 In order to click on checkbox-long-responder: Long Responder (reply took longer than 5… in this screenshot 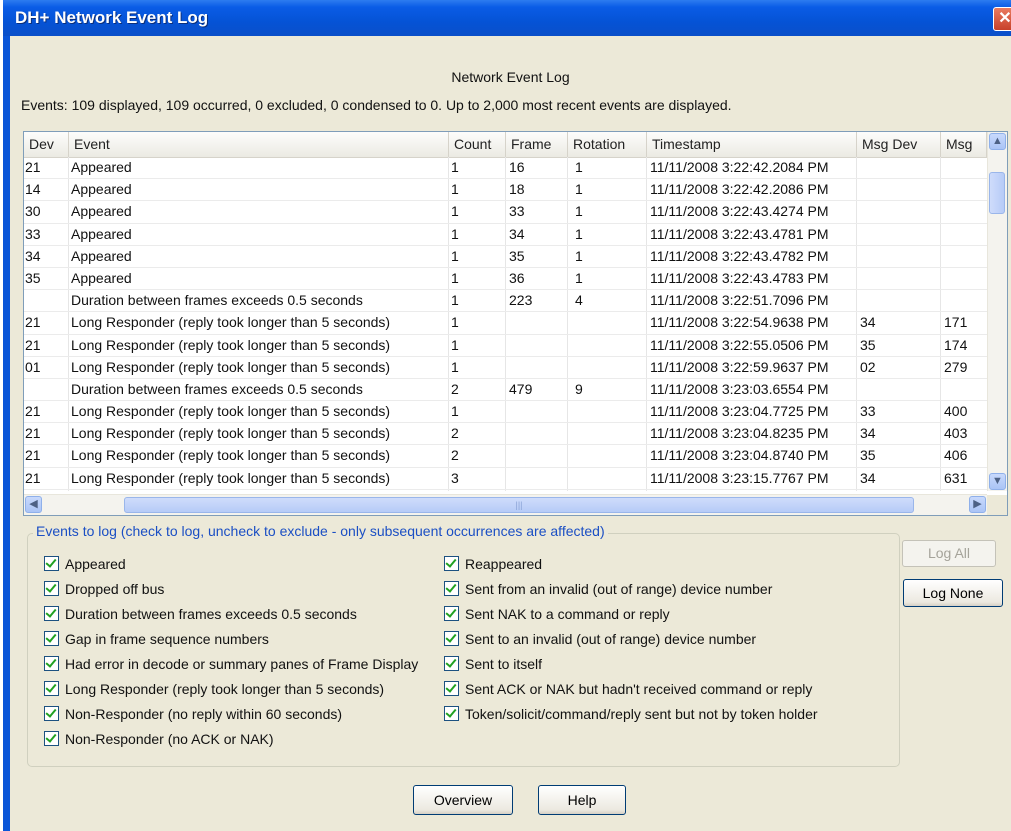, I will do `click(214, 690)`.